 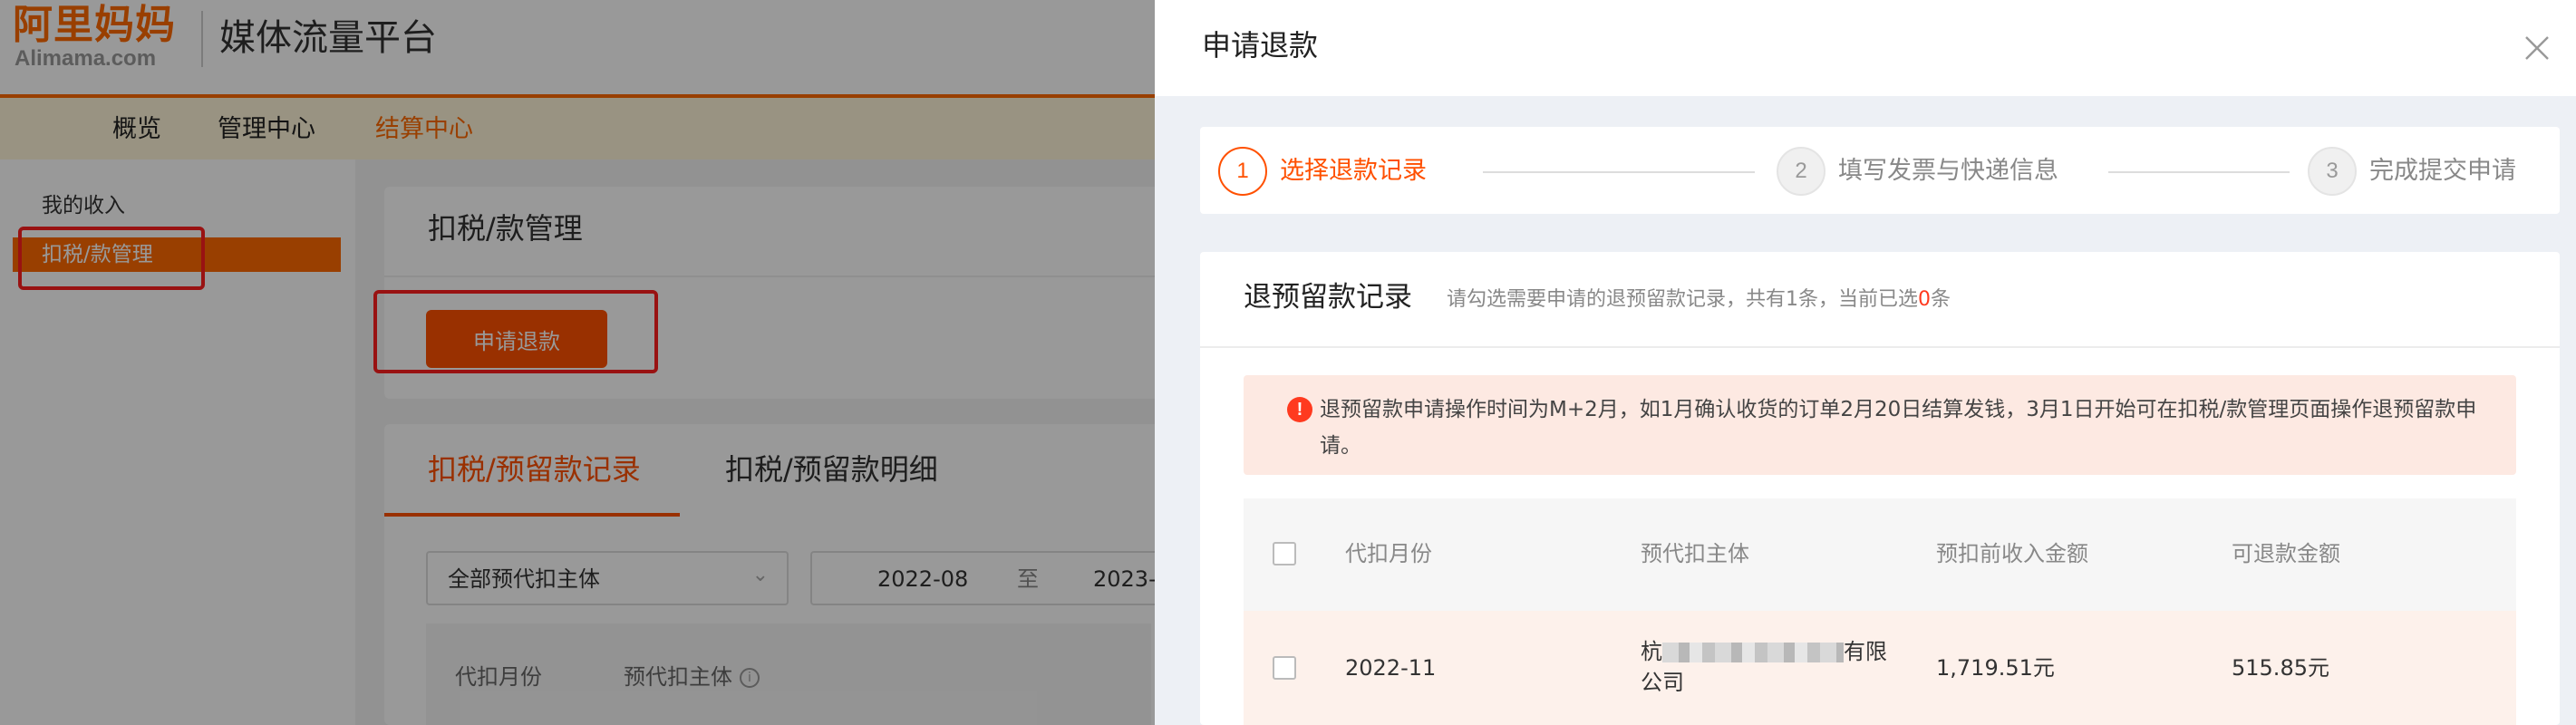 I want to click on step-3-number: 3, so click(x=2332, y=171).